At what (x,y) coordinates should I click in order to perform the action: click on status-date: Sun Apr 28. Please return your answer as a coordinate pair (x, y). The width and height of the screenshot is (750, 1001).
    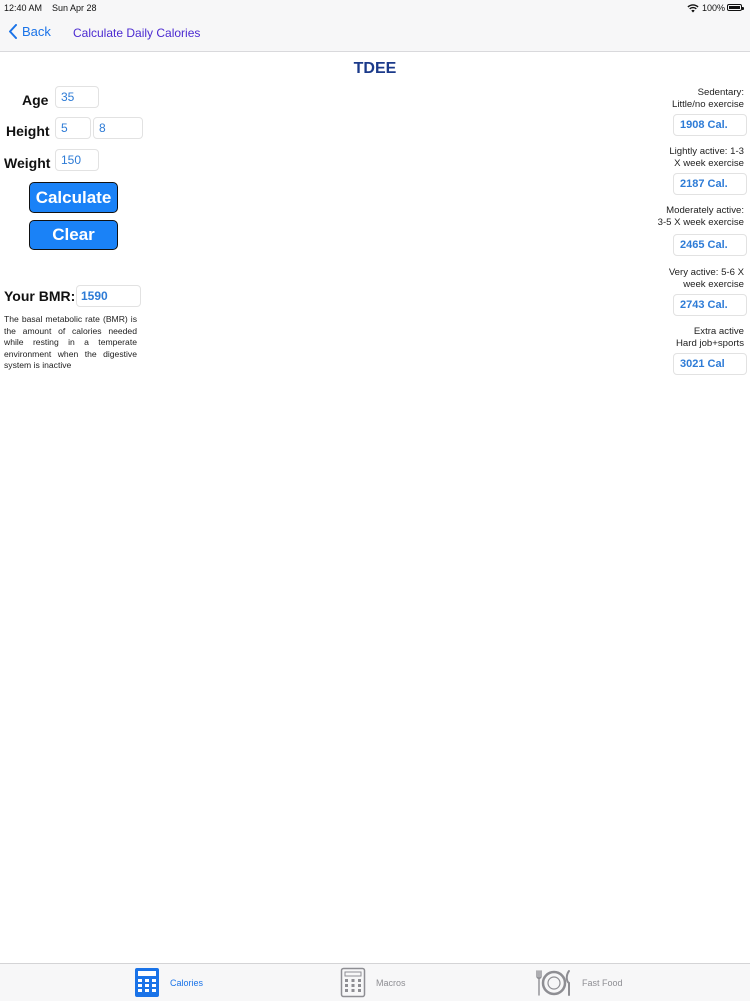
    Looking at the image, I should click on (74, 8).